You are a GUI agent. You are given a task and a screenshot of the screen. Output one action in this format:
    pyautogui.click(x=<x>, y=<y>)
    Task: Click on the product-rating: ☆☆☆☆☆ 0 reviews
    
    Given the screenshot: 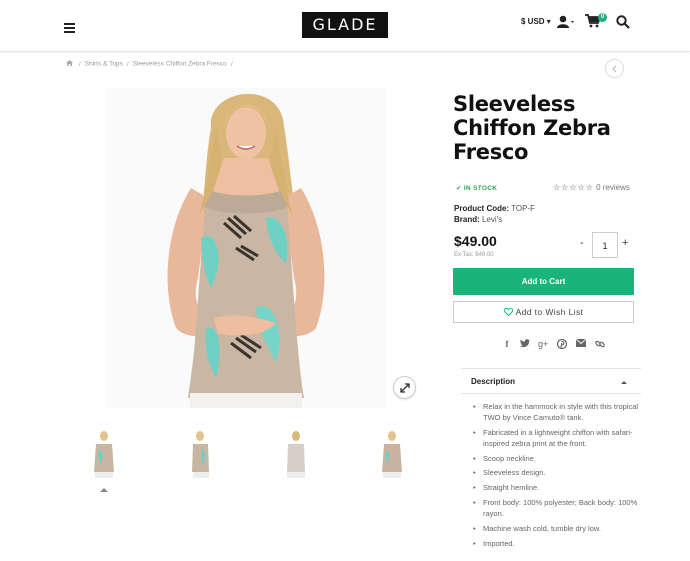 What is the action you would take?
    pyautogui.click(x=591, y=187)
    